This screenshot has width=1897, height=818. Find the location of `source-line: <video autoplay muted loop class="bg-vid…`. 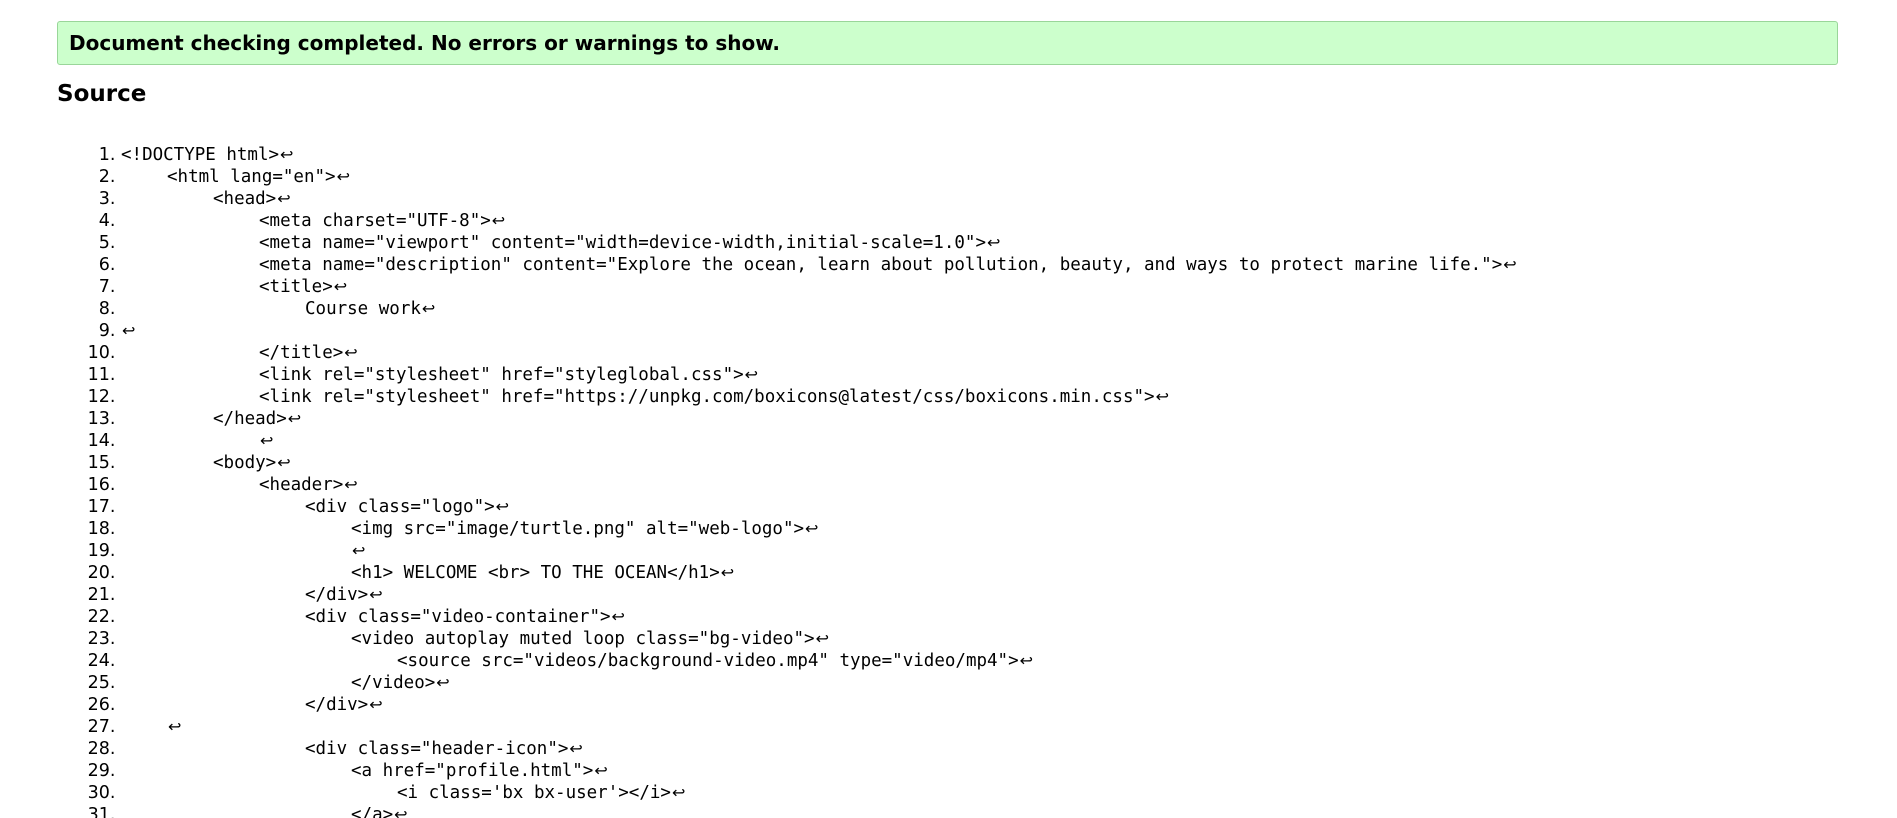

source-line: <video autoplay muted loop class="bg-vid… is located at coordinates (980, 639).